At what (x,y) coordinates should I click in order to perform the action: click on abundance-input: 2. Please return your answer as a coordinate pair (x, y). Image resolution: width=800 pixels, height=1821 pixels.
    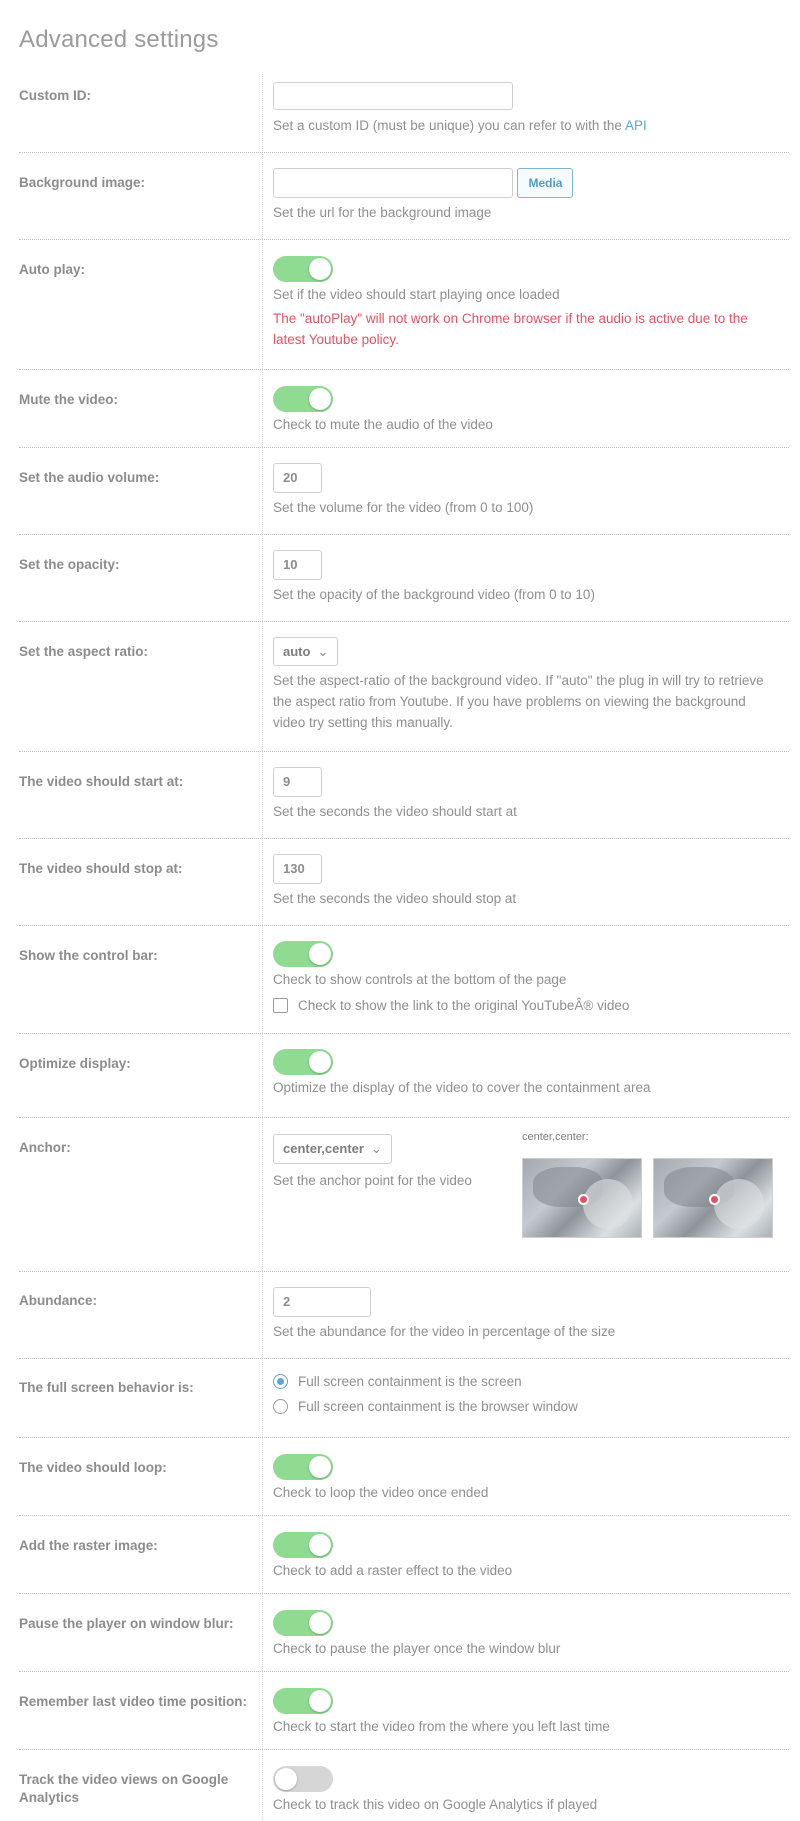
    Looking at the image, I should click on (322, 1302).